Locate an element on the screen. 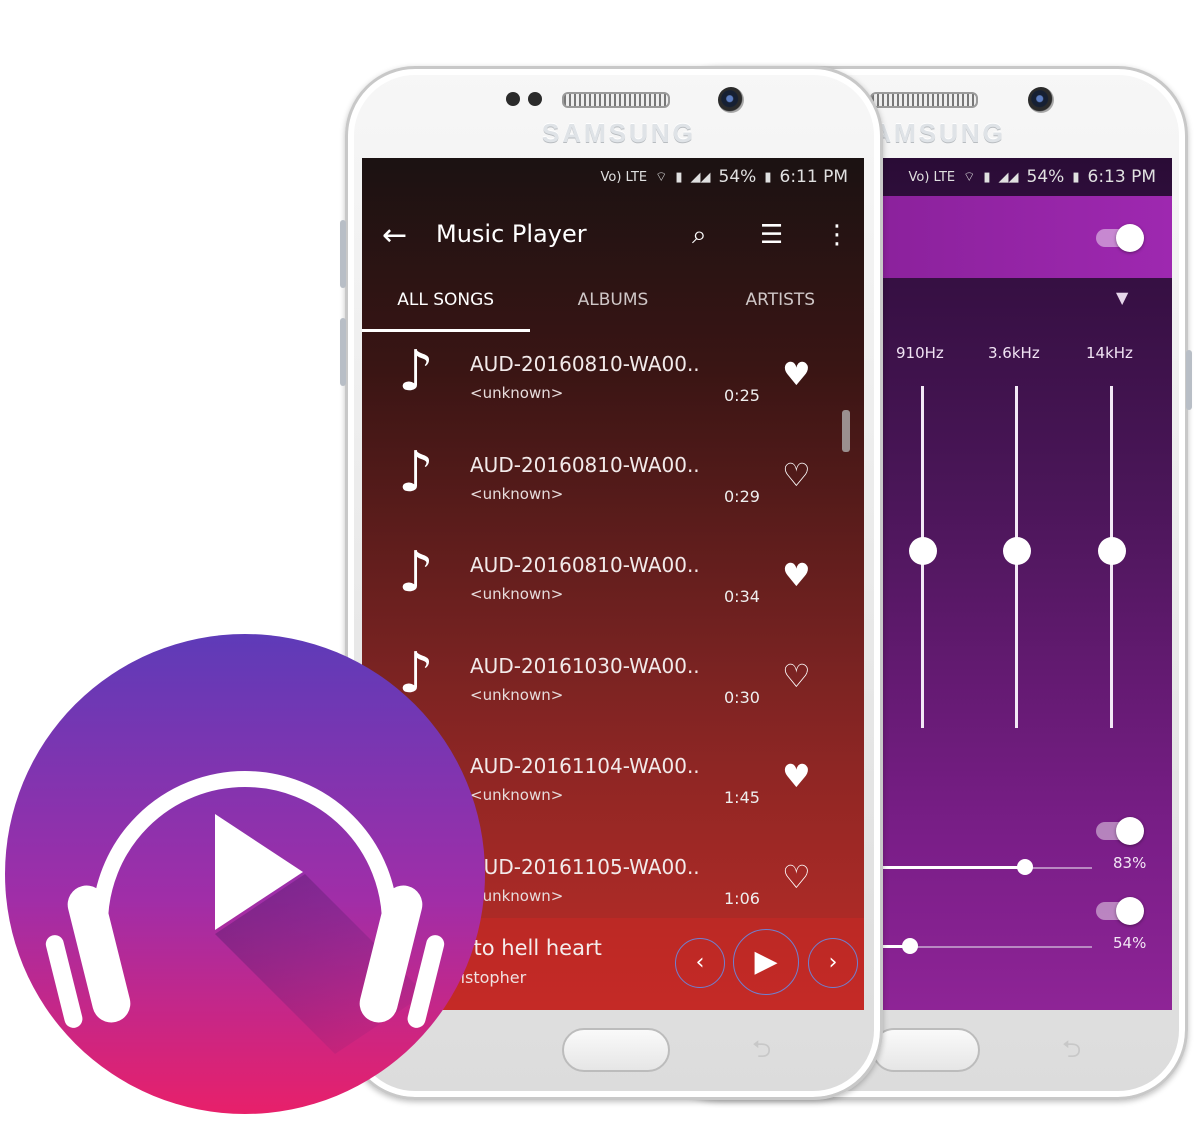 This screenshot has height=1140, width=1200. app-title: Music Player is located at coordinates (511, 234).